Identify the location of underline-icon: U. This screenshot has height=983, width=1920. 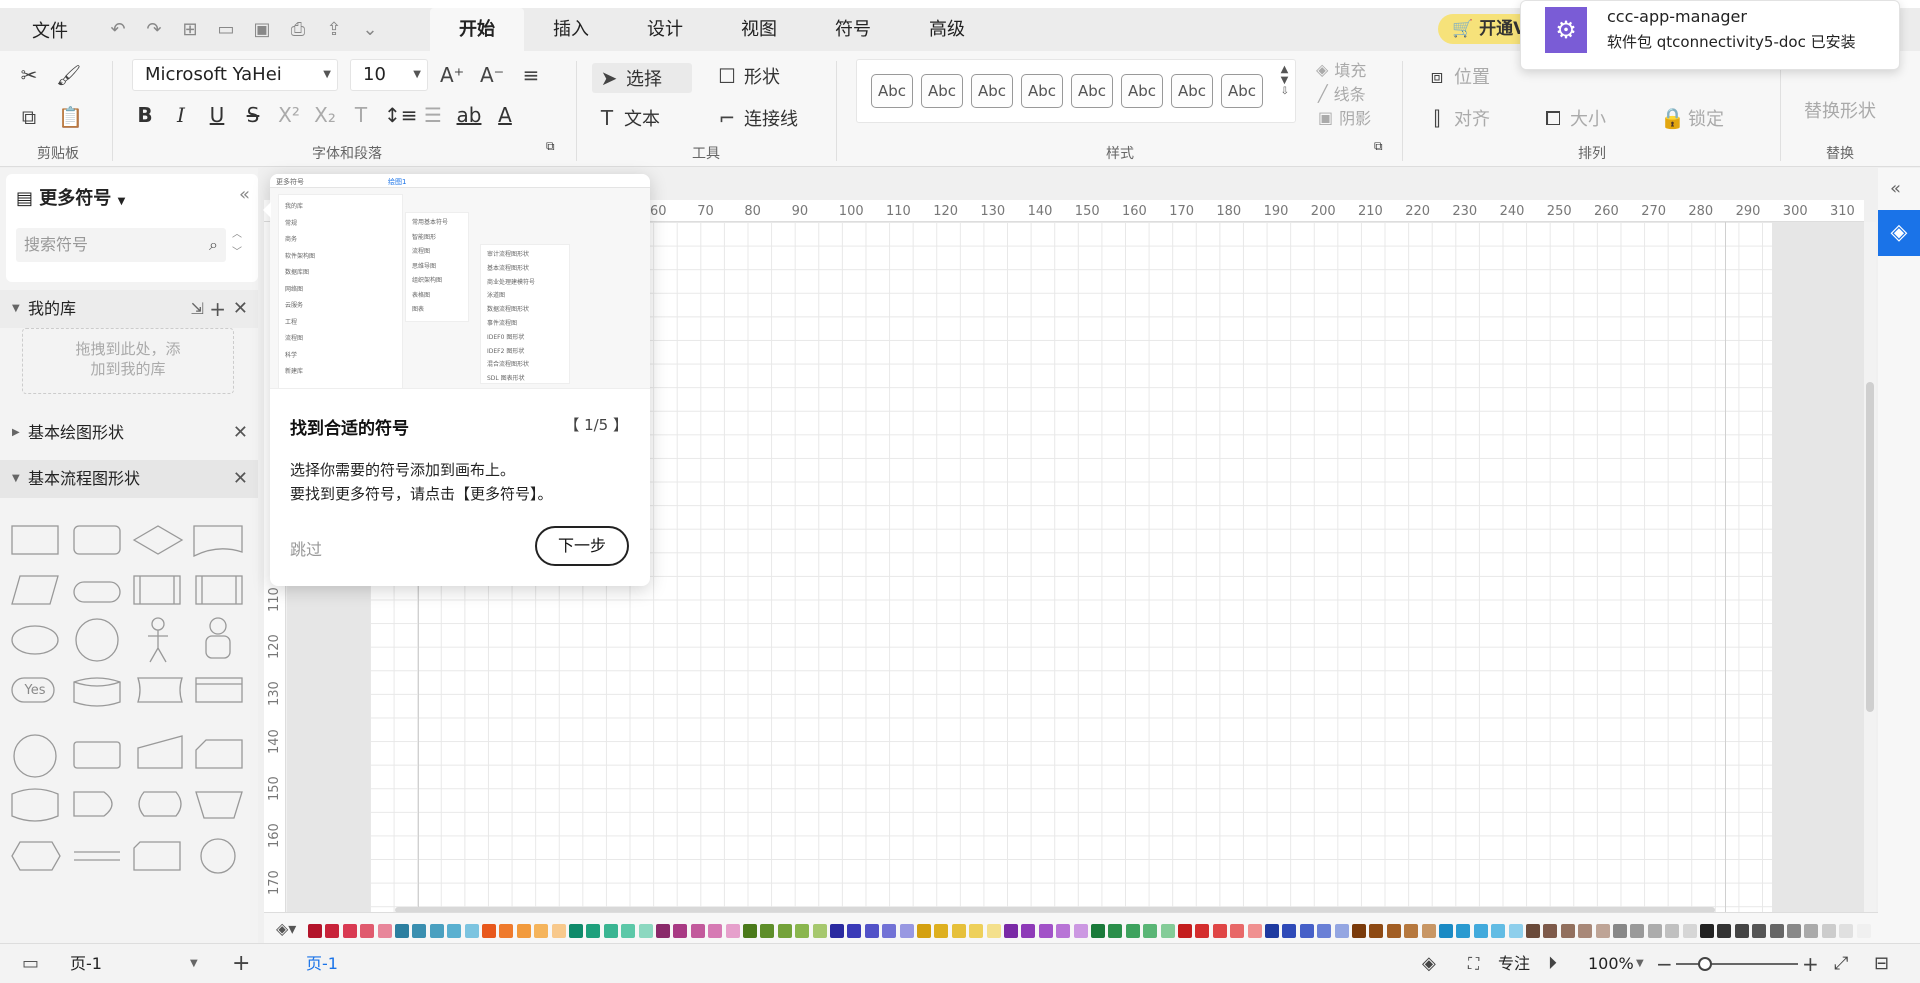
(217, 115).